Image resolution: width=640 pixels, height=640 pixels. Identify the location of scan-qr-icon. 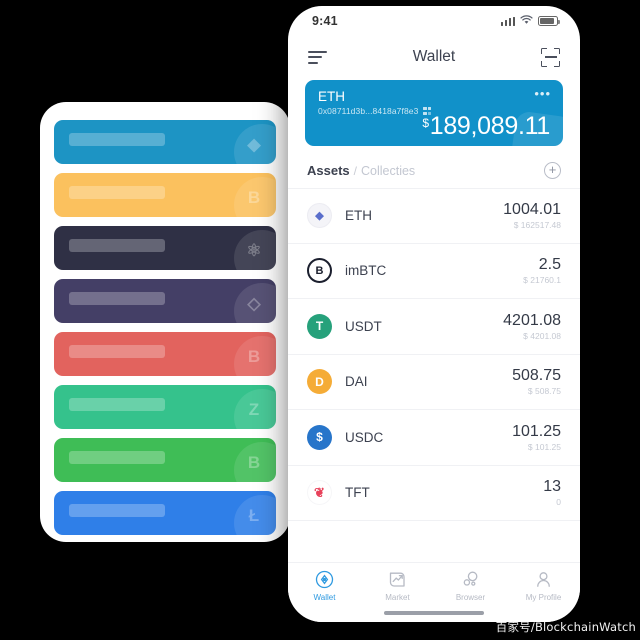
(550, 57).